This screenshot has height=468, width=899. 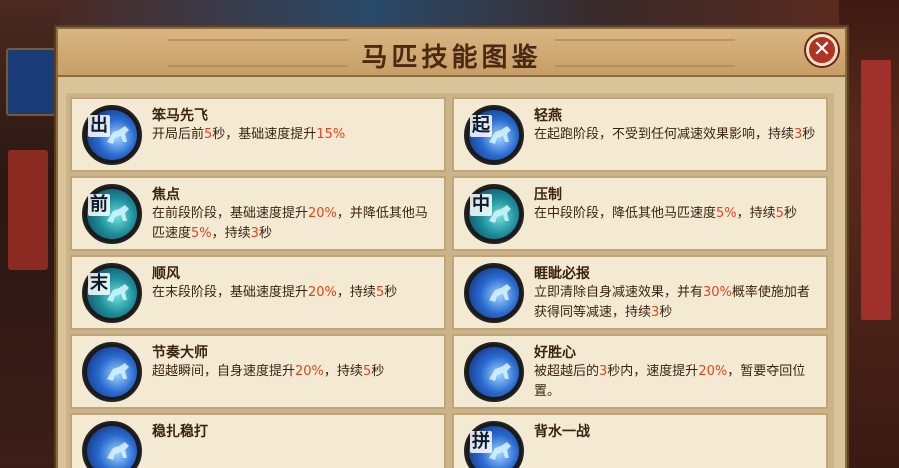 I want to click on skill-card: 稳扎稳打, so click(x=258, y=440).